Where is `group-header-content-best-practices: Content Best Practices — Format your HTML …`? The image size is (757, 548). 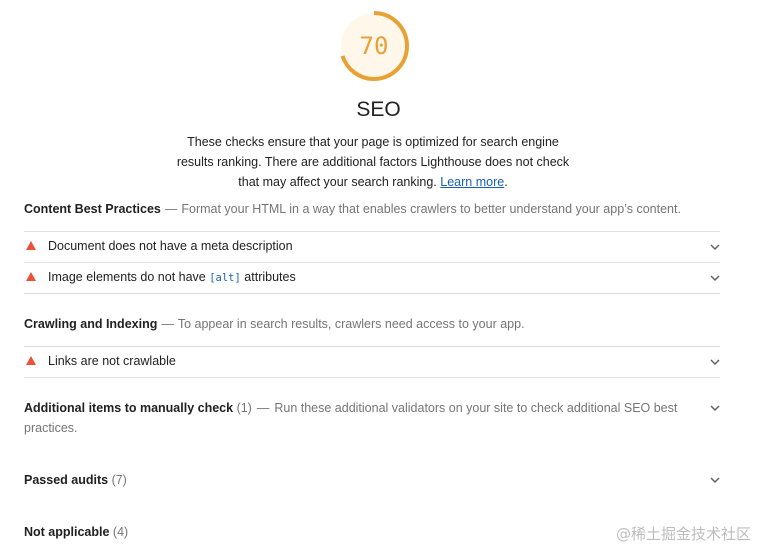
group-header-content-best-practices: Content Best Practices — Format your HTML … is located at coordinates (374, 209).